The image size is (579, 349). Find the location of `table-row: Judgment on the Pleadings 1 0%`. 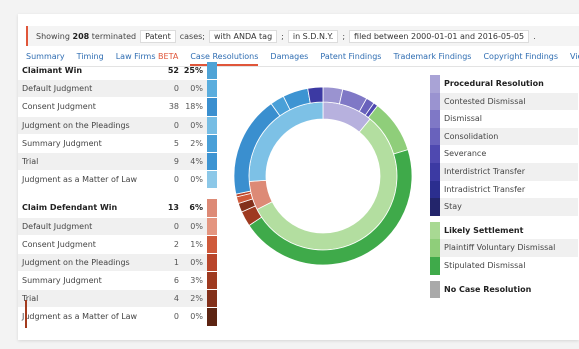

table-row: Judgment on the Pleadings 1 0% is located at coordinates (117, 263).